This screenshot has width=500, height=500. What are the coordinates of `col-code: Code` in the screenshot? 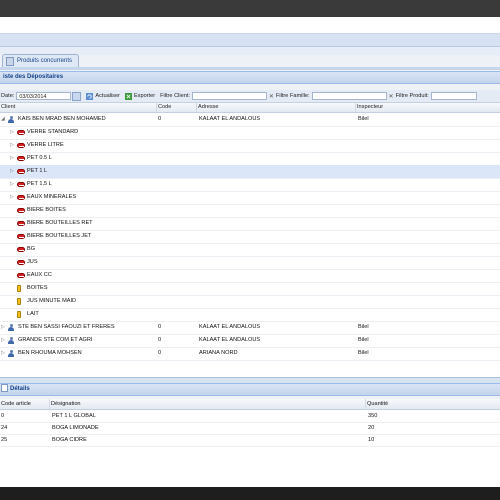 It's located at (177, 107).